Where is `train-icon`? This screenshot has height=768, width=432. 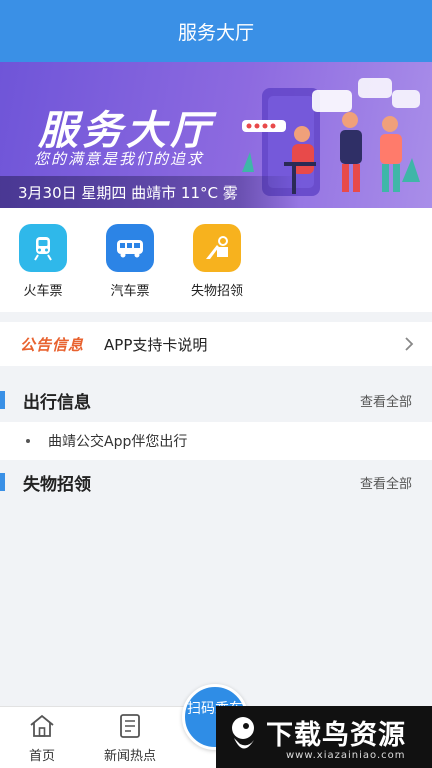 train-icon is located at coordinates (43, 248).